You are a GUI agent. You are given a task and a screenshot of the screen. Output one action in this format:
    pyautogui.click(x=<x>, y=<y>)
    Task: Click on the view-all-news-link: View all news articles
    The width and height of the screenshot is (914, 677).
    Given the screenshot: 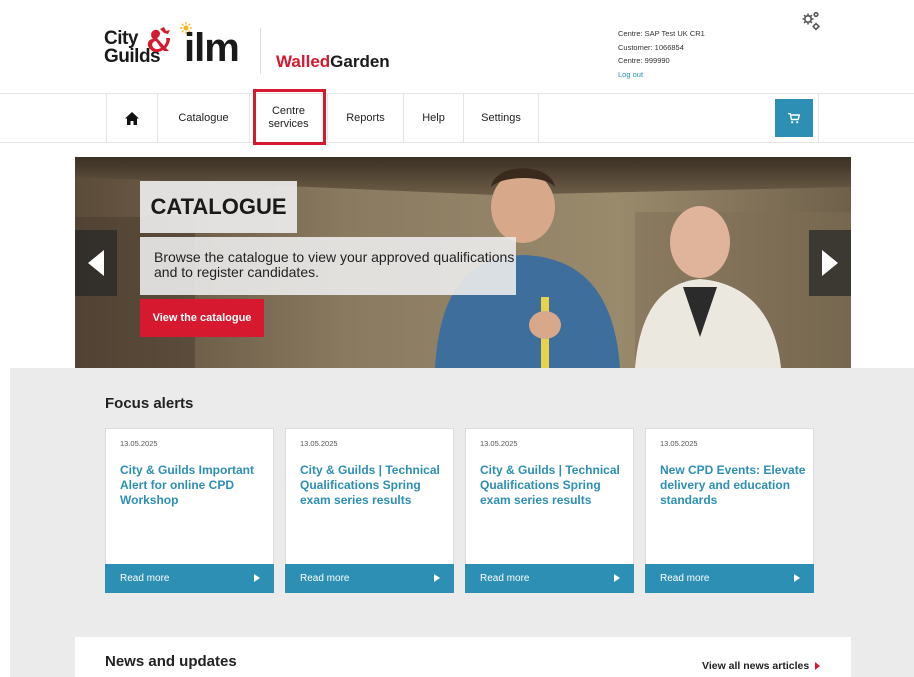 What is the action you would take?
    pyautogui.click(x=755, y=666)
    